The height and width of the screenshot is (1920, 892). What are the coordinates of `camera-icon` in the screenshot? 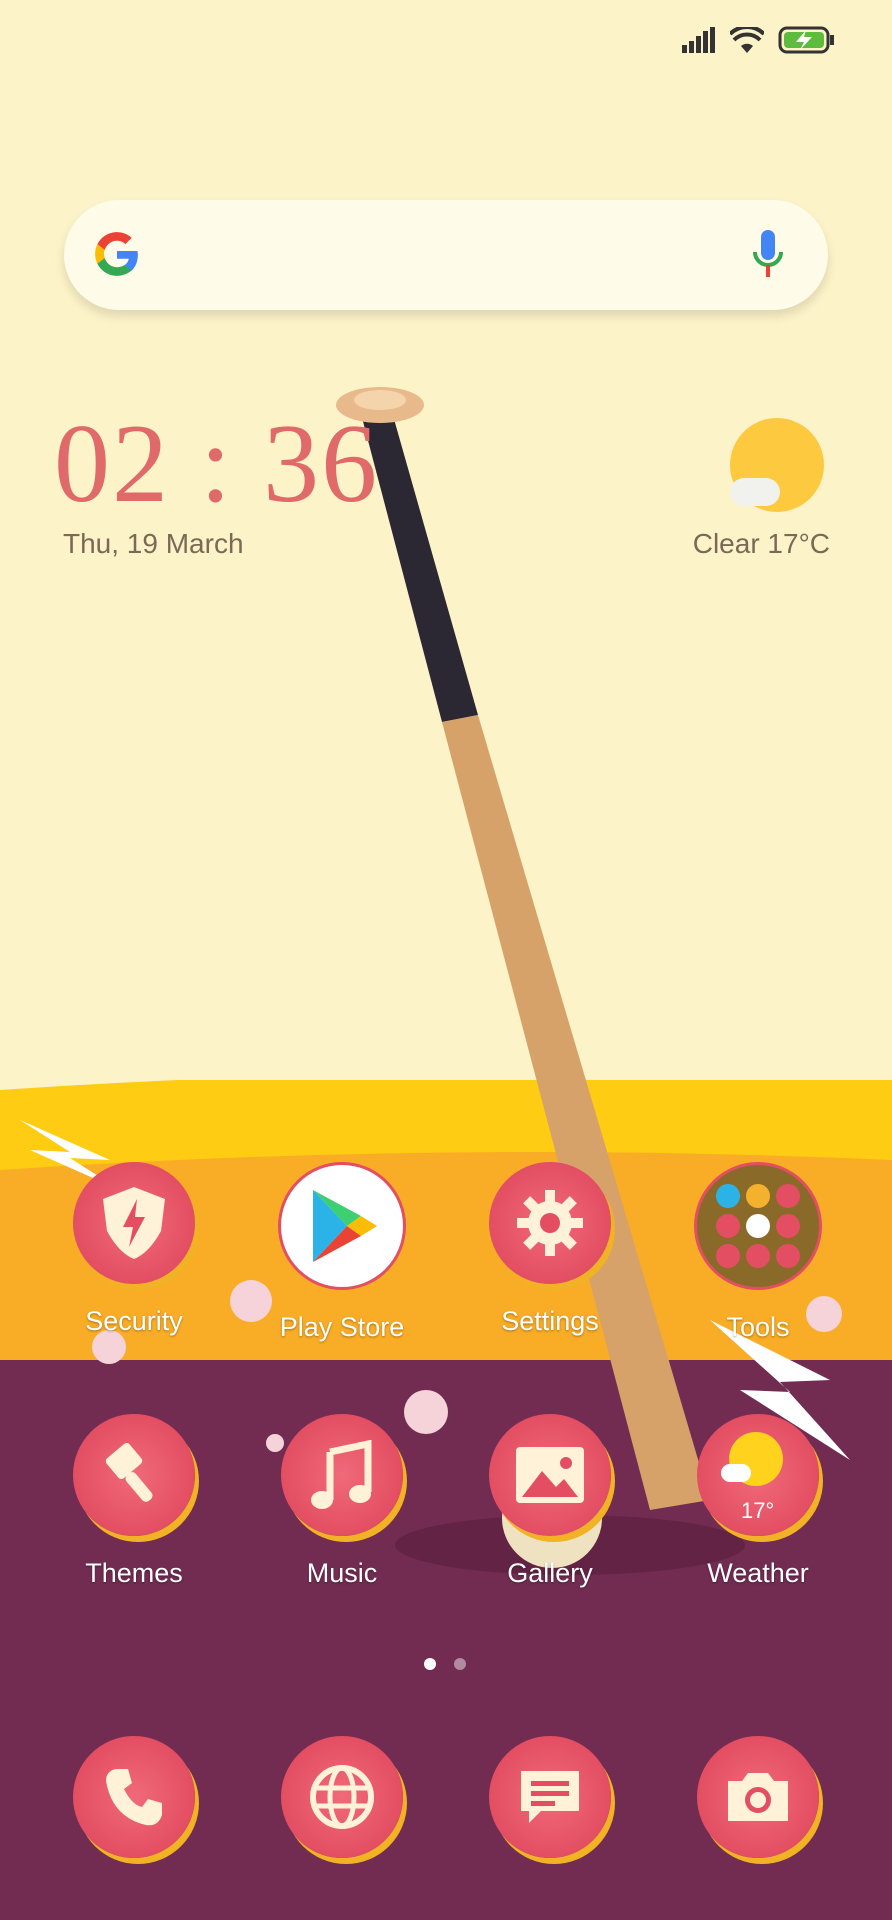 It's located at (758, 1797).